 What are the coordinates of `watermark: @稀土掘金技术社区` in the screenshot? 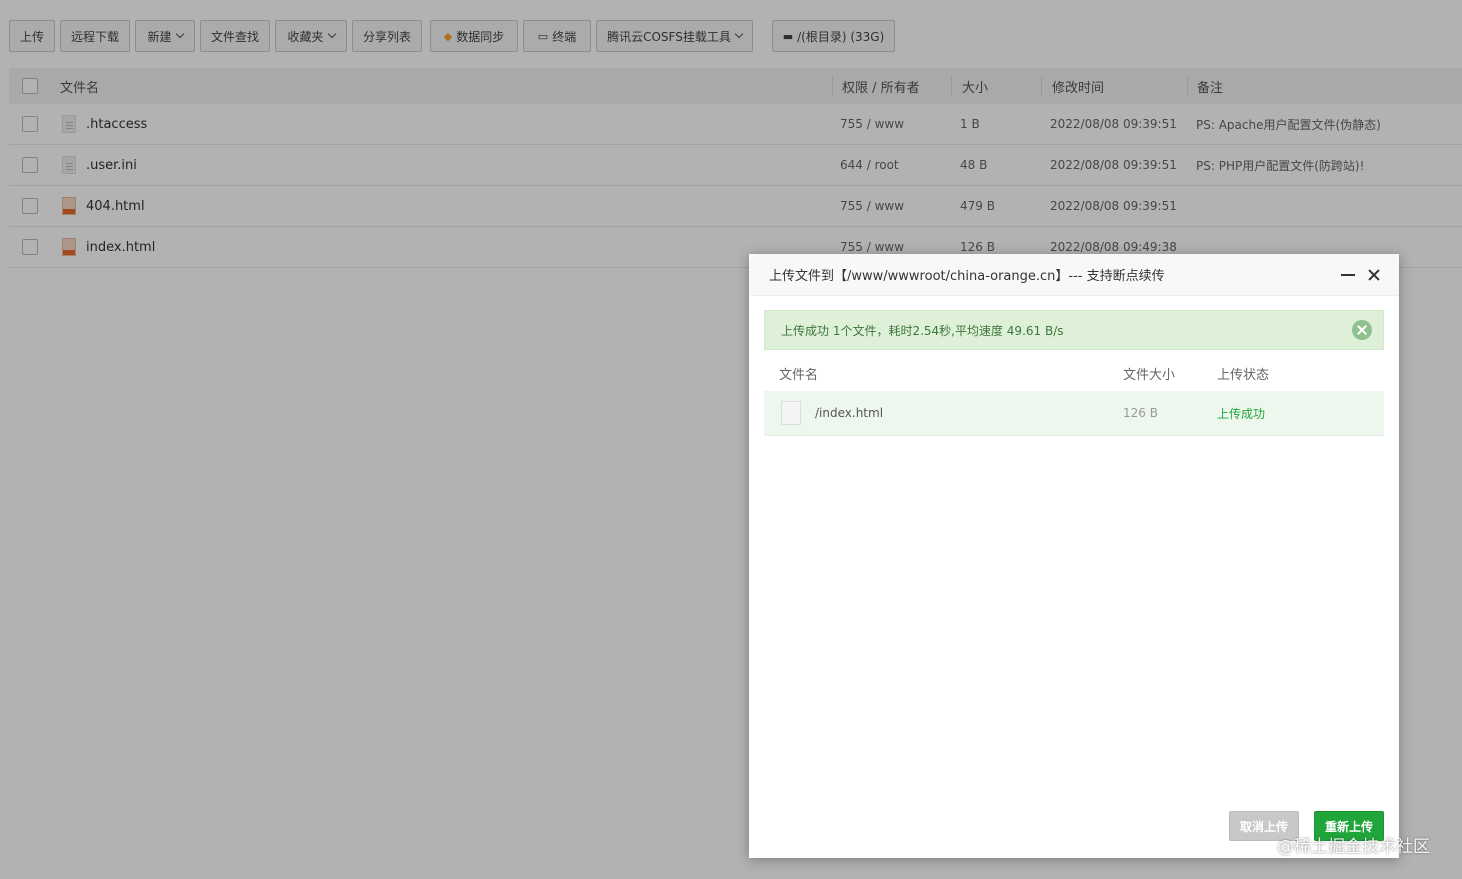 It's located at (1353, 847).